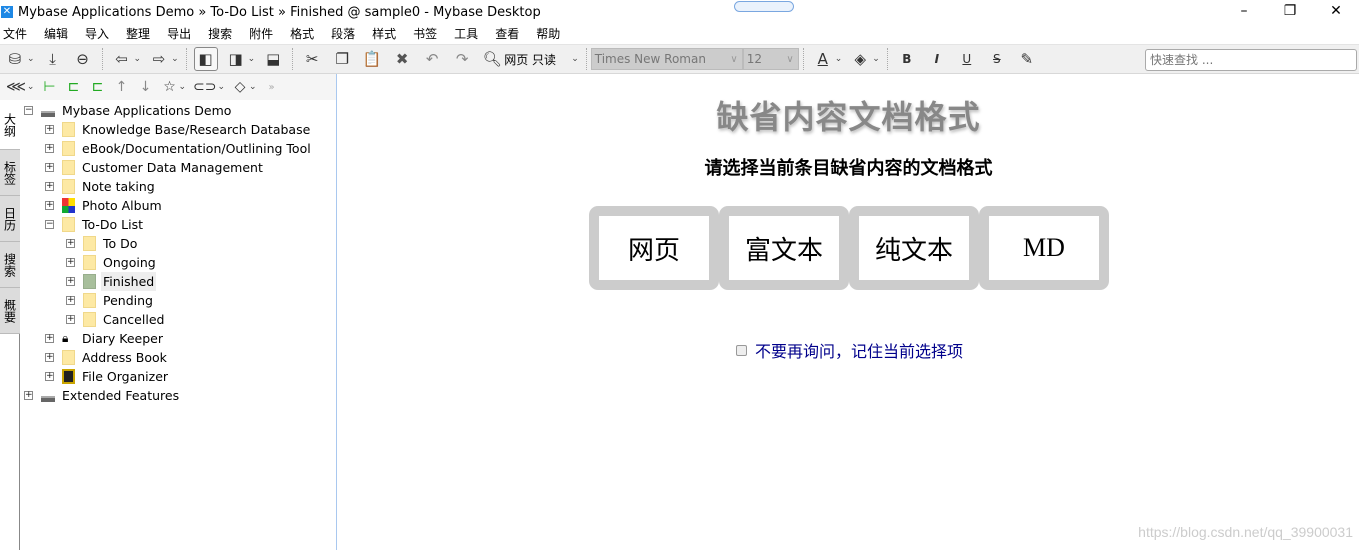 The width and height of the screenshot is (1359, 550). Describe the element at coordinates (178, 338) in the screenshot. I see `tree-item: + 🔒︎ Diary Keeper` at that location.